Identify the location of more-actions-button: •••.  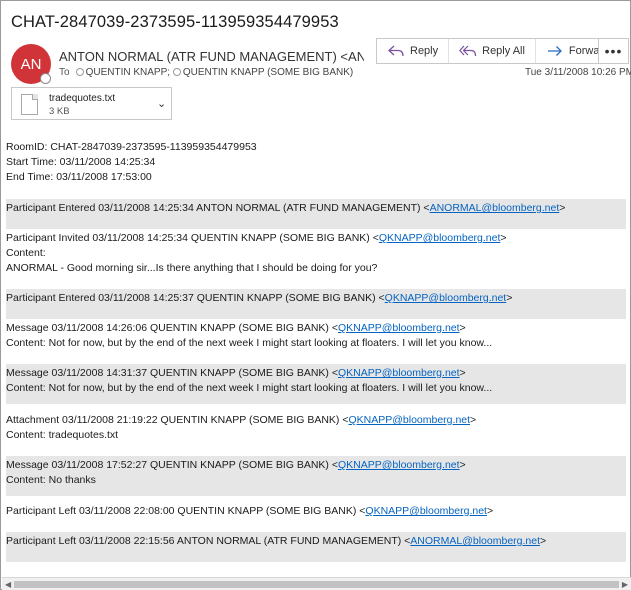
(613, 51).